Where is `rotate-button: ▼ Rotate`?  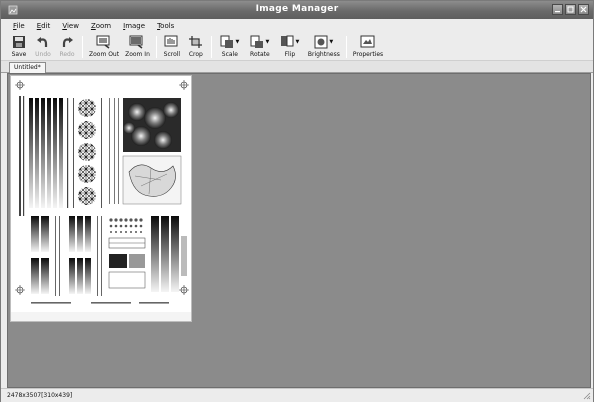 rotate-button: ▼ Rotate is located at coordinates (260, 46).